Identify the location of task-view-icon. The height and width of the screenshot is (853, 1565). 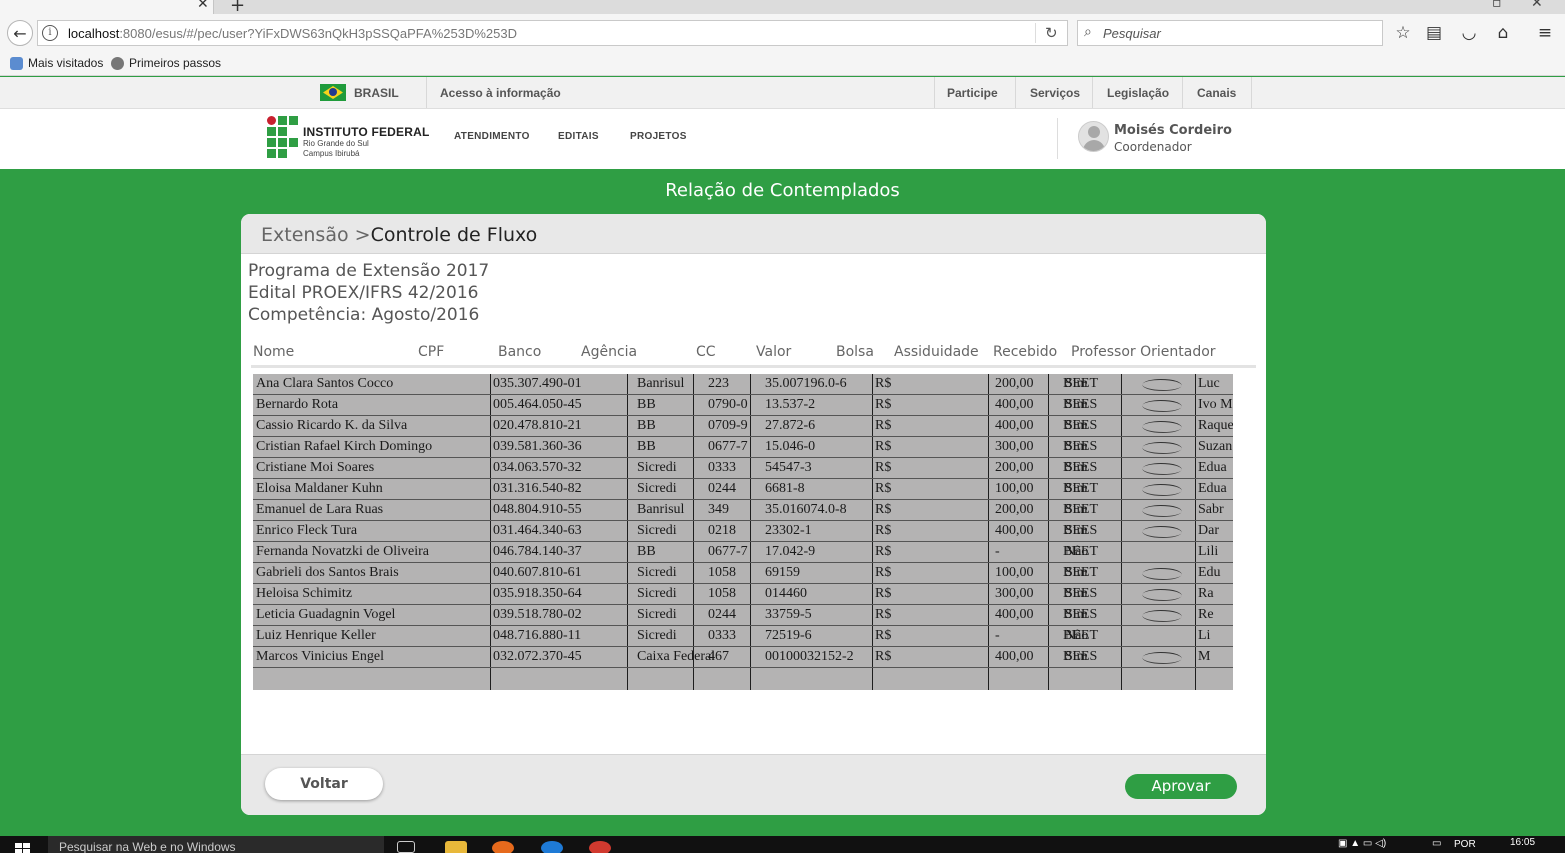
(406, 847).